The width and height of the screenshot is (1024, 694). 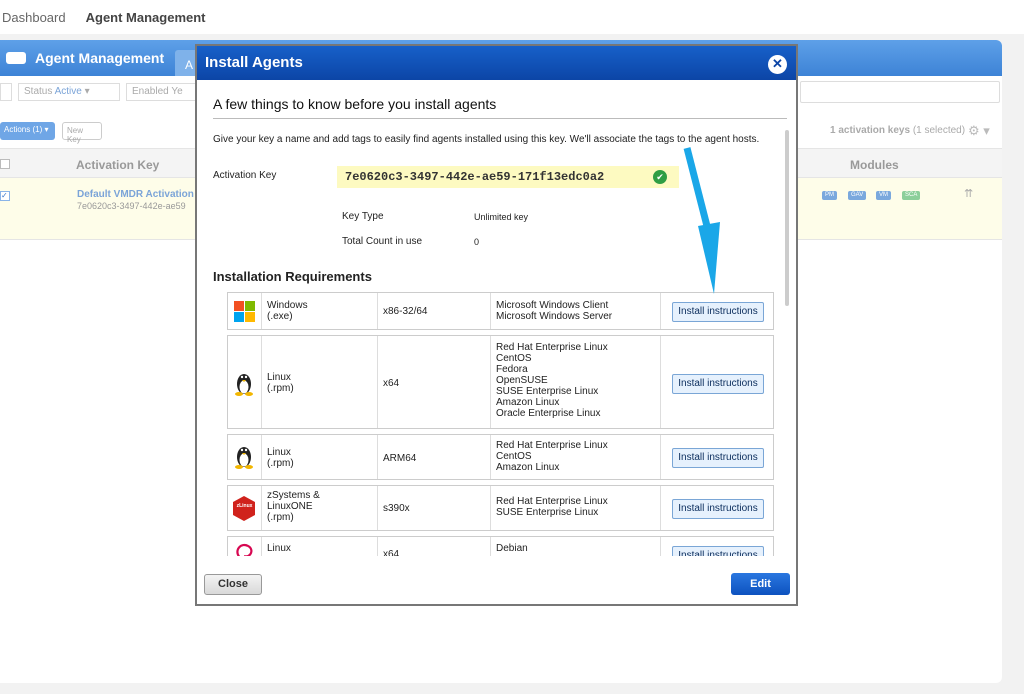 I want to click on module-badge-vm: VM, so click(x=883, y=195).